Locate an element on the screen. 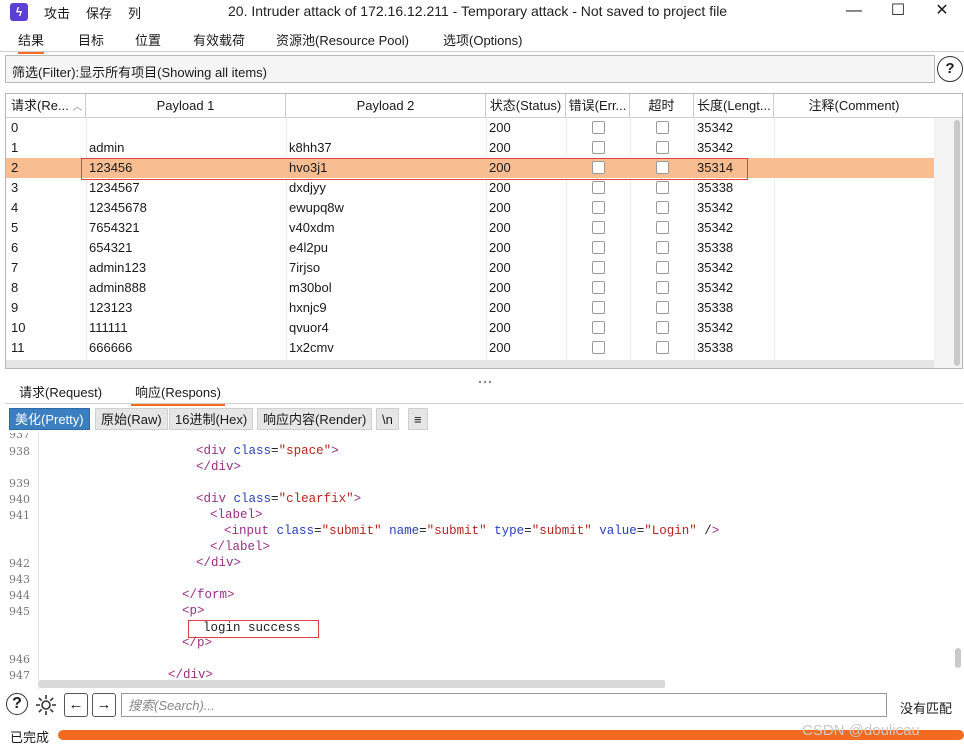 Image resolution: width=964 pixels, height=749 pixels. code-line: <div class="space"> is located at coordinates (267, 451).